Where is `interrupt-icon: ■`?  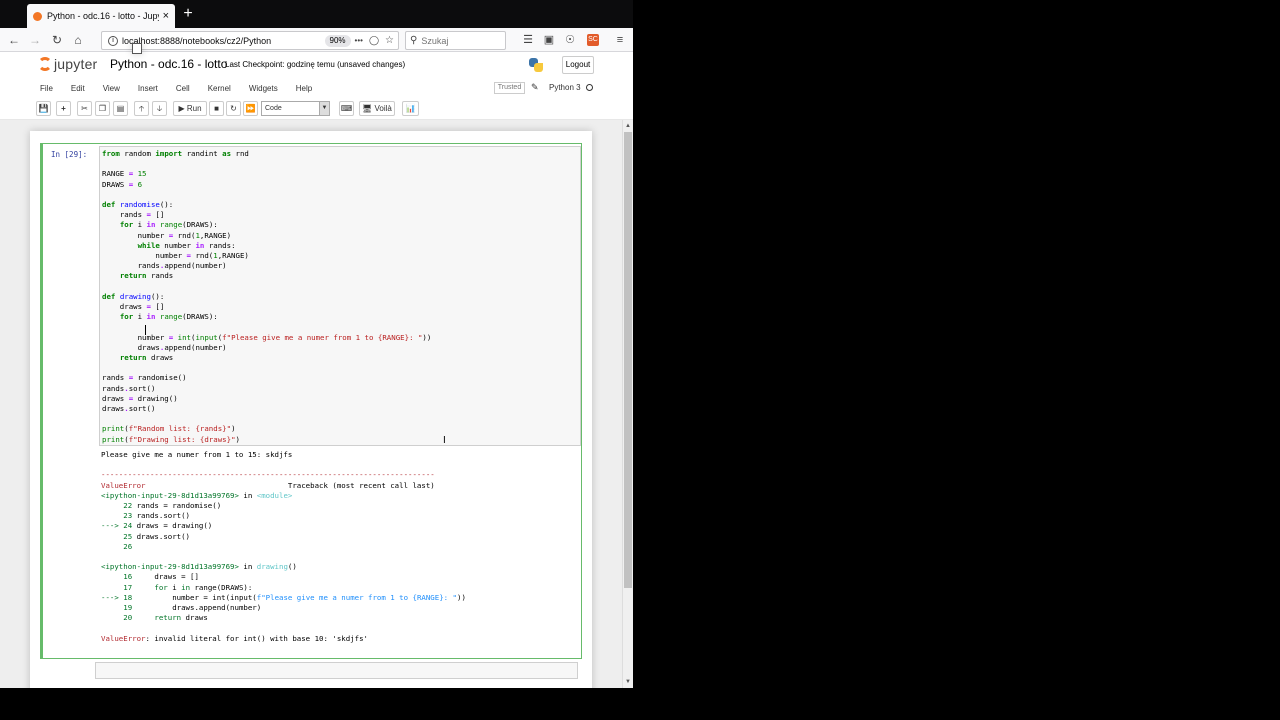 interrupt-icon: ■ is located at coordinates (216, 108).